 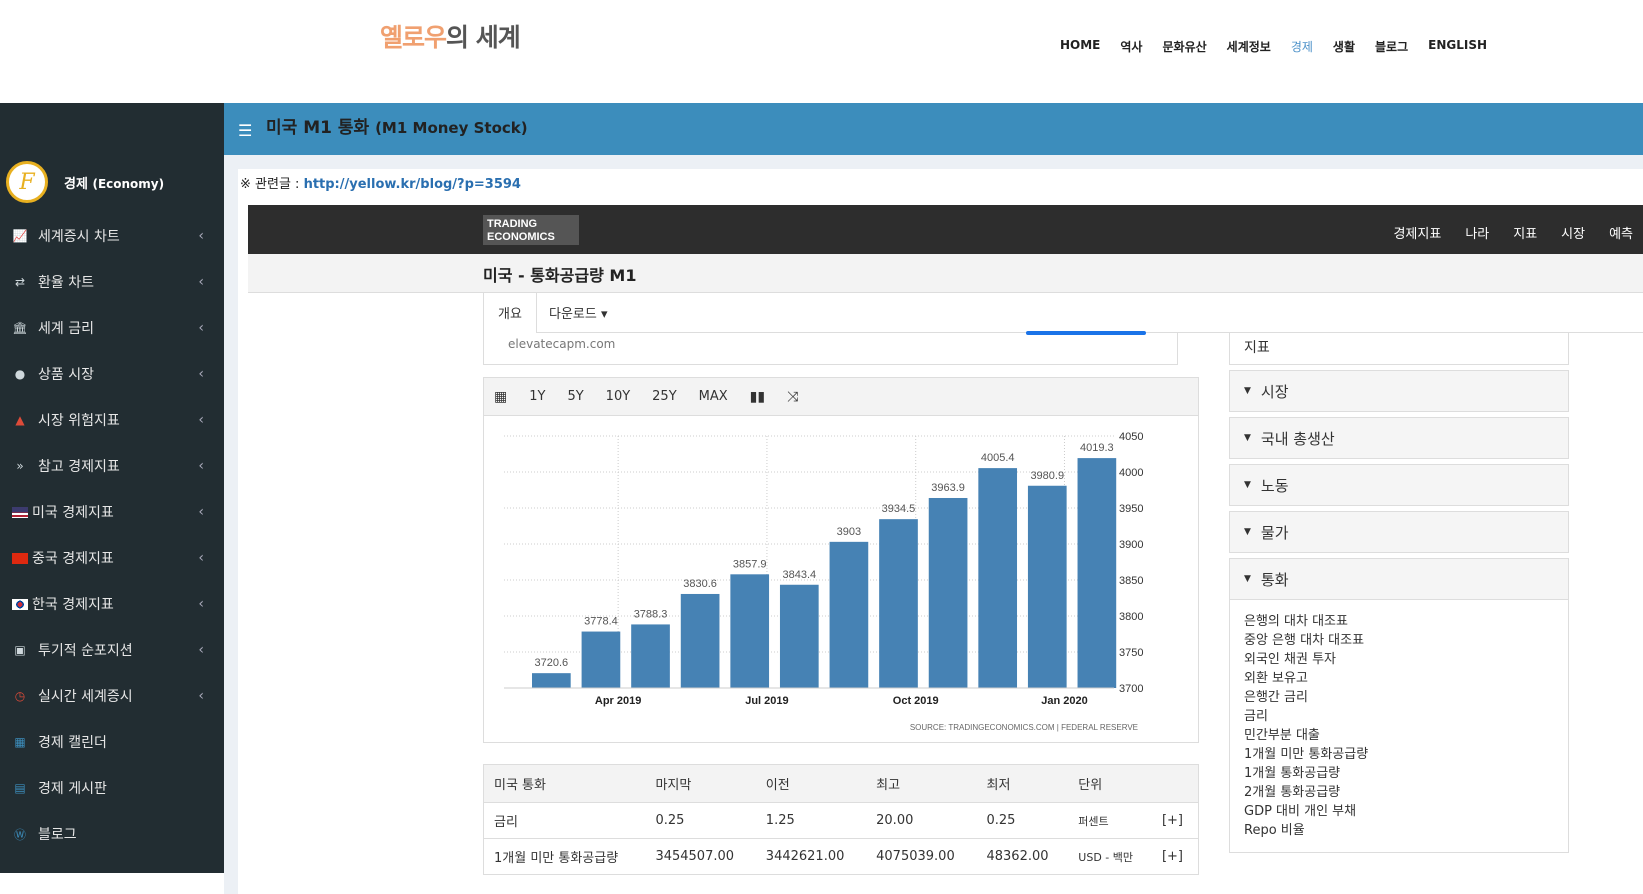 I want to click on section-label: 통화, so click(x=1274, y=579).